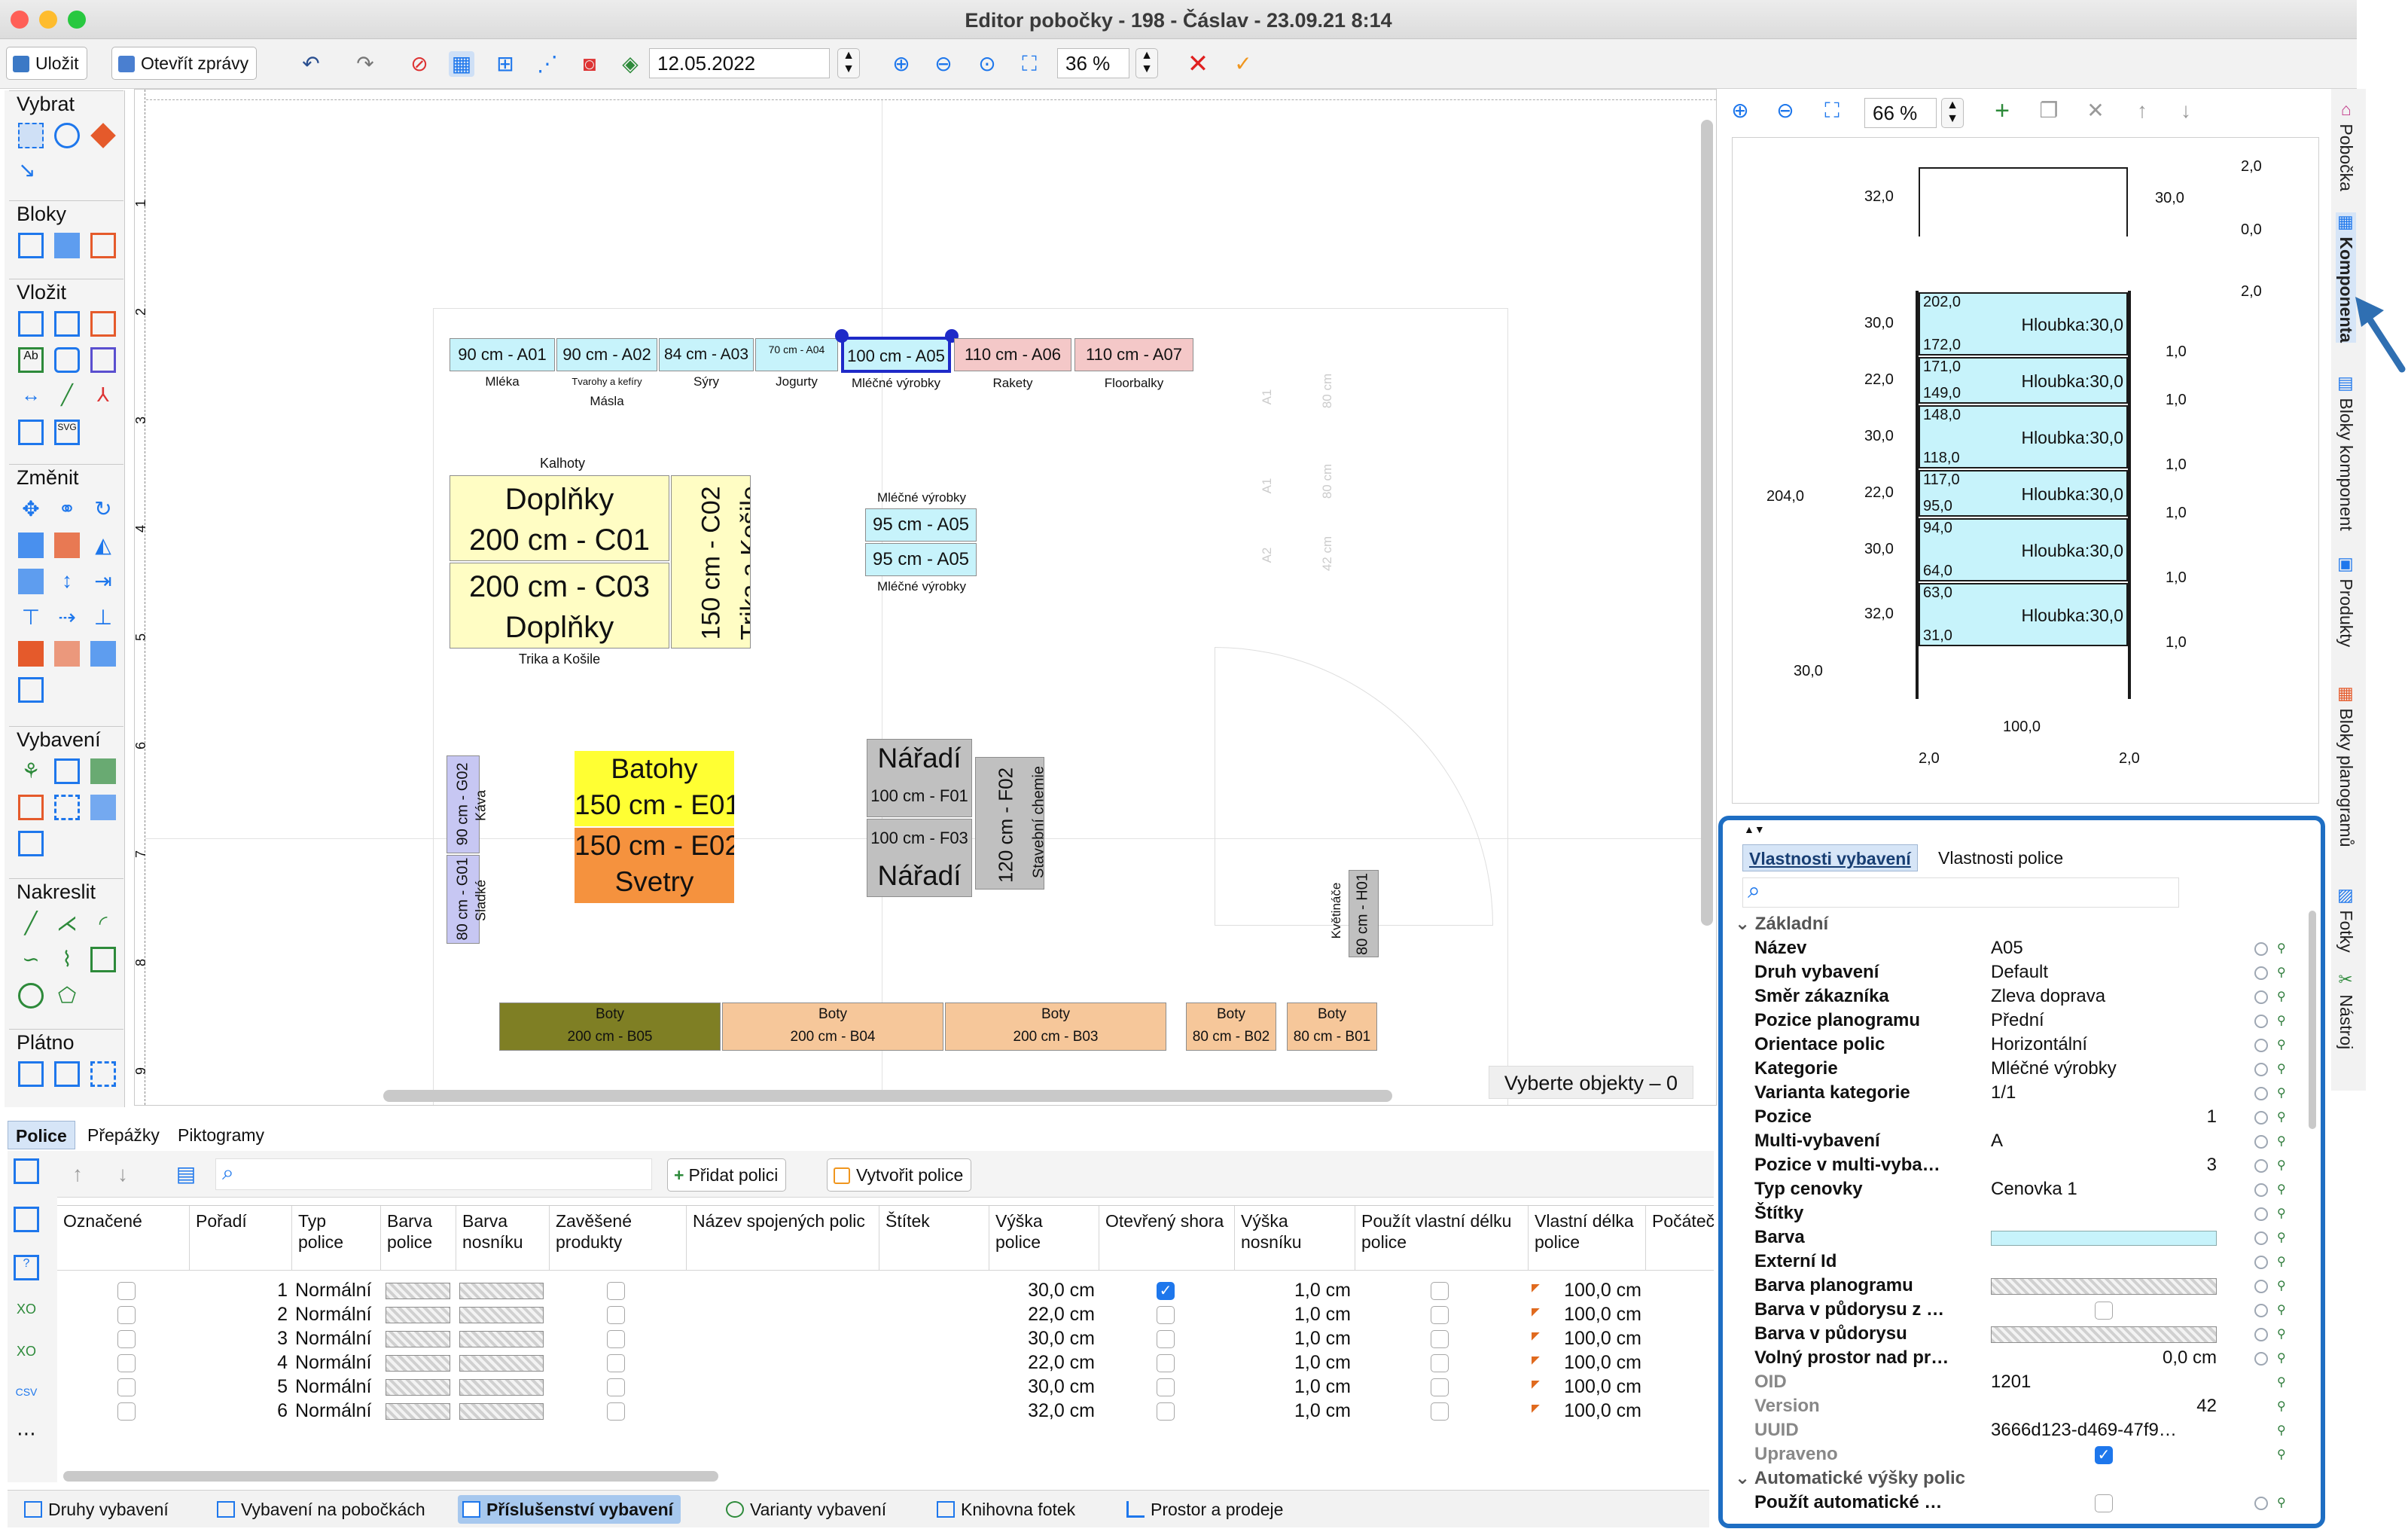  What do you see at coordinates (654, 788) in the screenshot?
I see `equipment-E01: Batohy 150 cm - E01` at bounding box center [654, 788].